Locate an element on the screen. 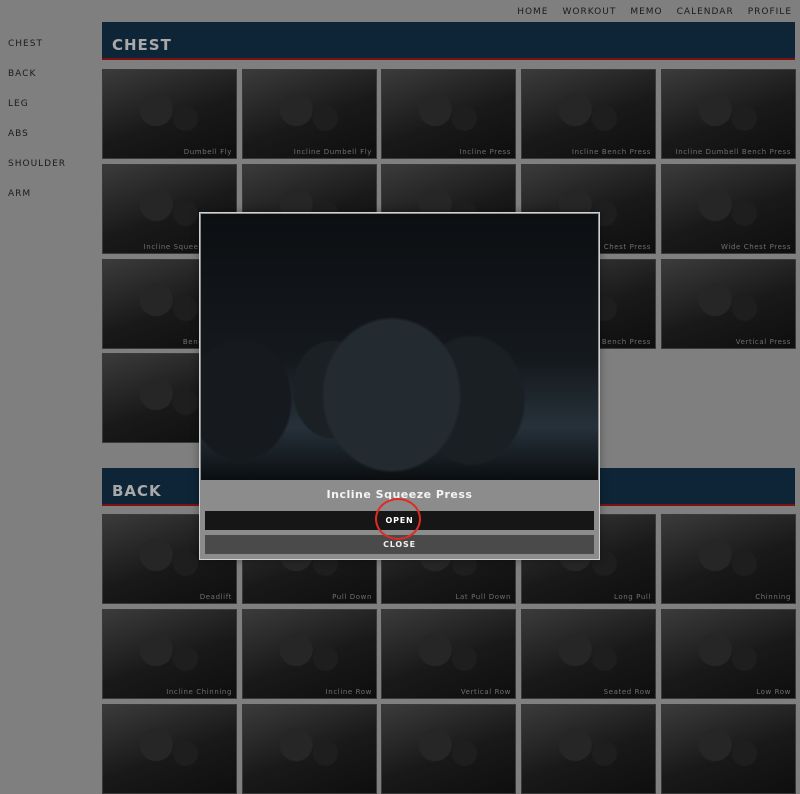 This screenshot has height=794, width=800. section-title: BACK is located at coordinates (137, 491).